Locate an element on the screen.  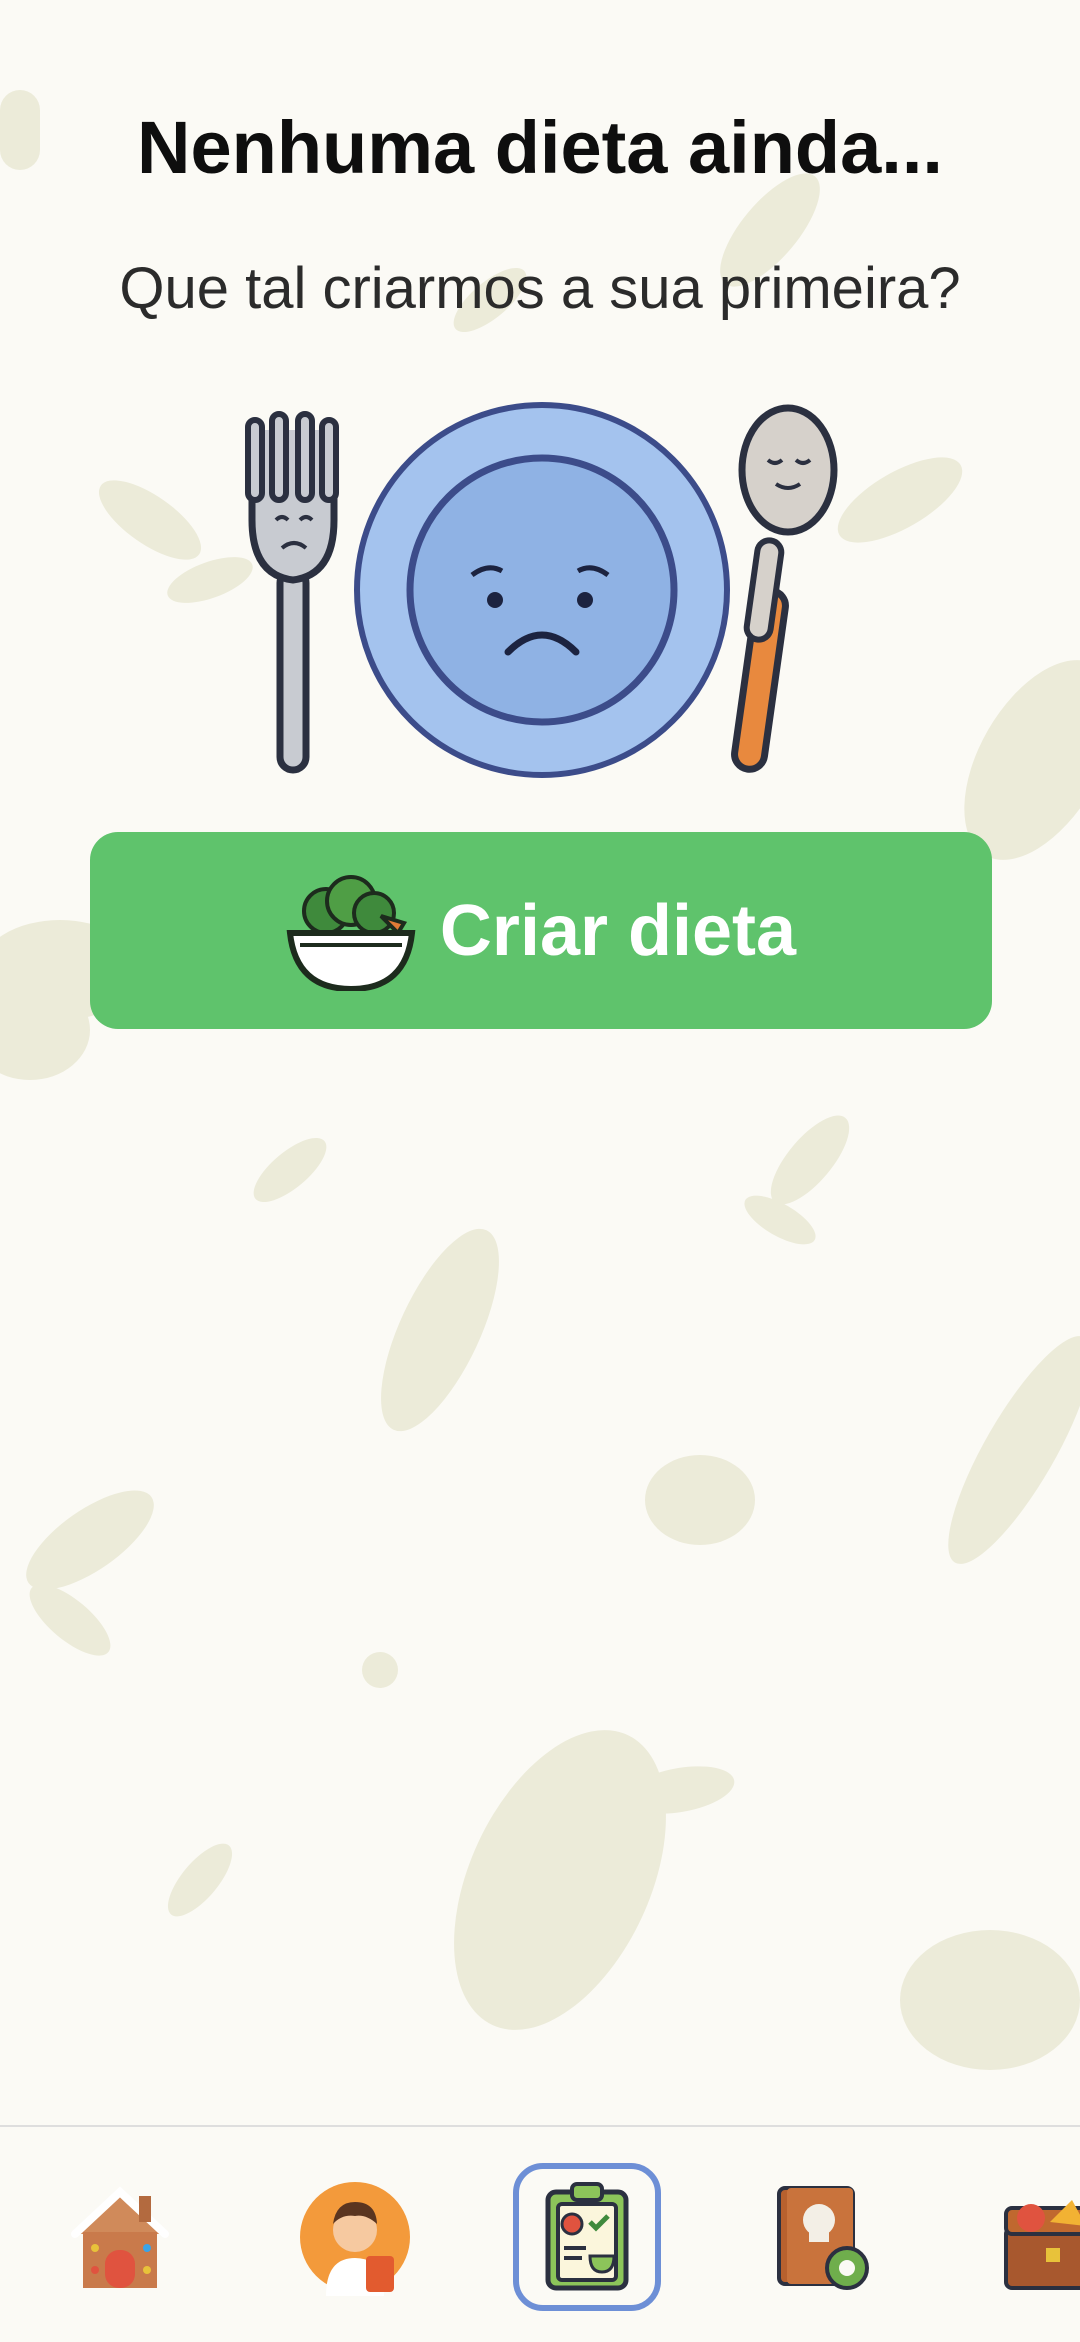
nav-pantry is located at coordinates (1027, 2237).